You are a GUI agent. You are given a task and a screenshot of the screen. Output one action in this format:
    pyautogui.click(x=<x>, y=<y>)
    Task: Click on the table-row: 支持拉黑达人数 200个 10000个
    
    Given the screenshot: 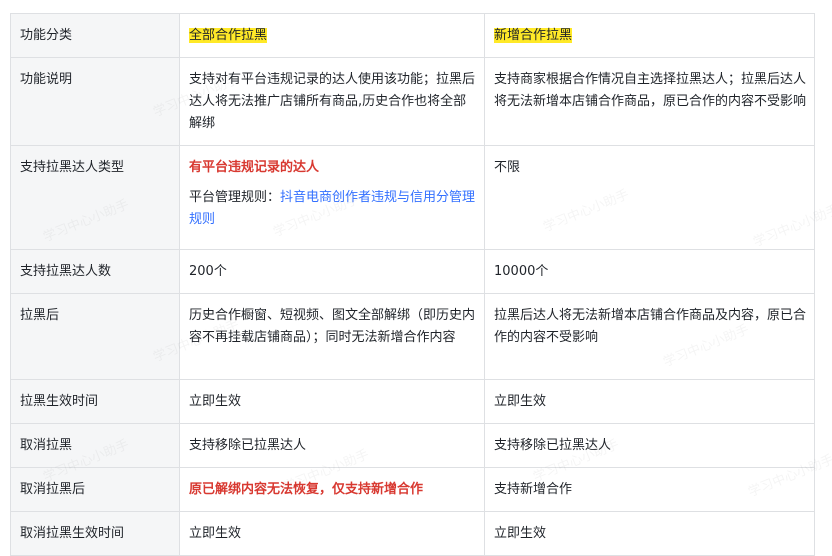 What is the action you would take?
    pyautogui.click(x=412, y=271)
    